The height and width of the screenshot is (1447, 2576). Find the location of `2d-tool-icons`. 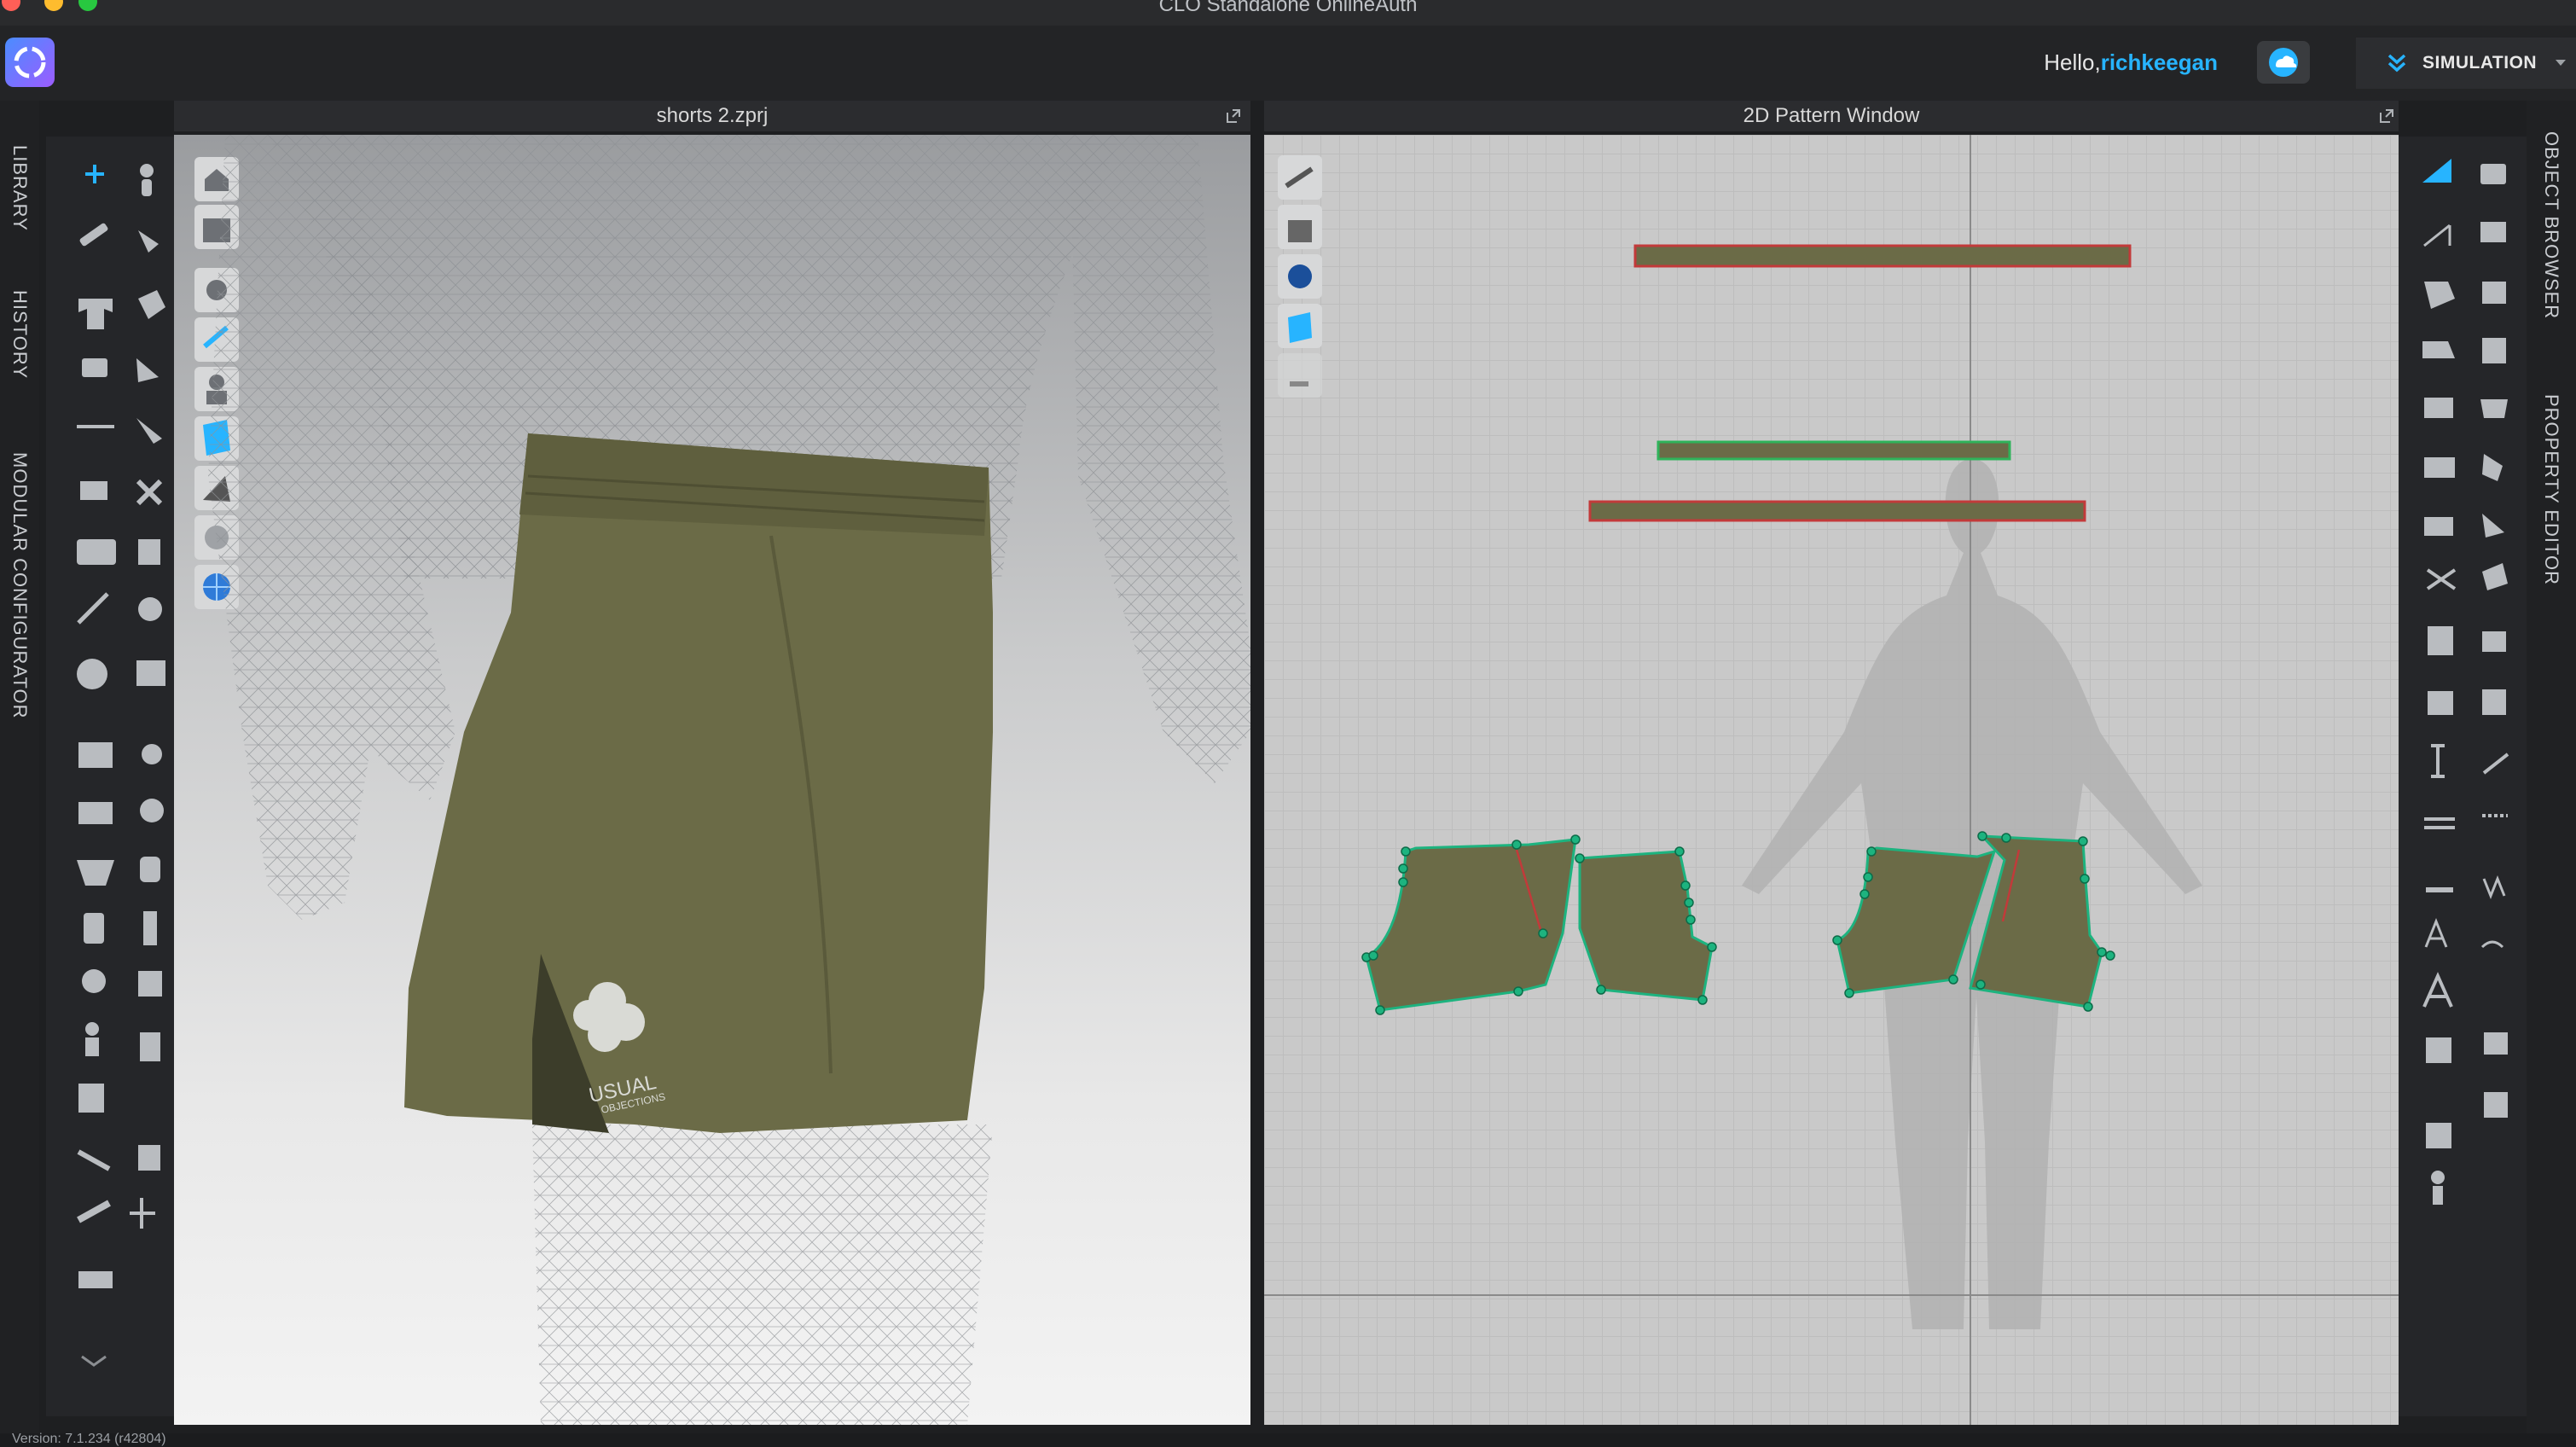

2d-tool-icons is located at coordinates (2465, 682).